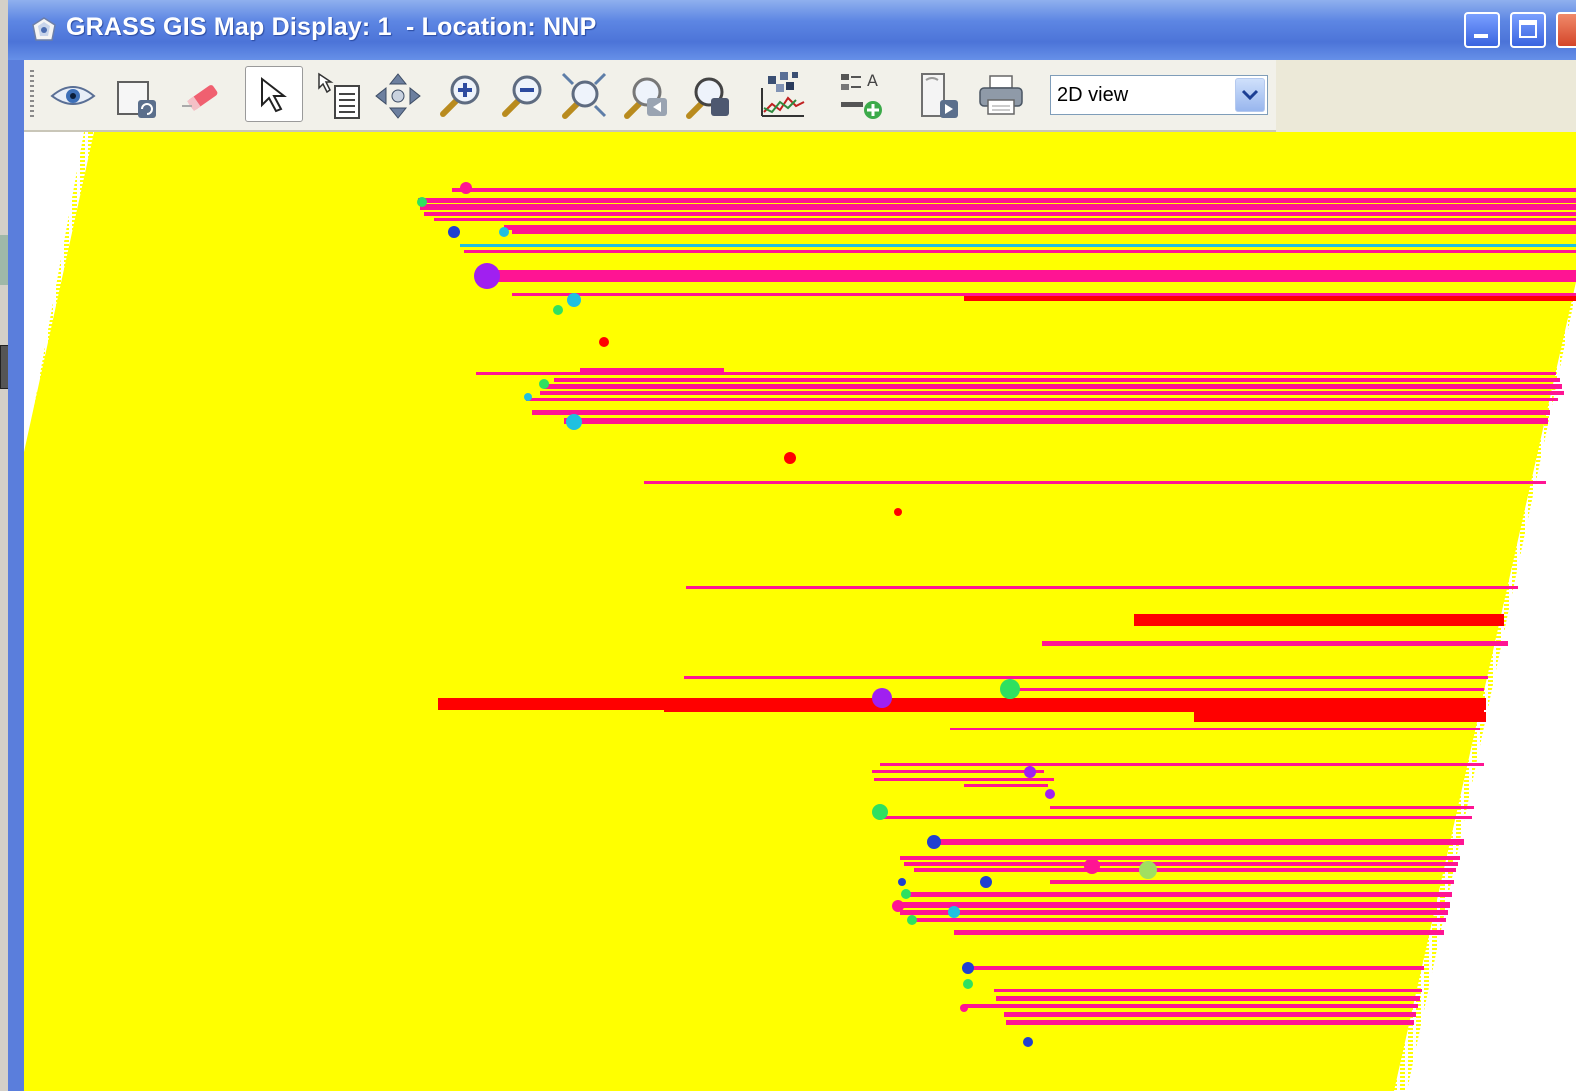 This screenshot has width=1576, height=1091. I want to click on svg-text: A, so click(872, 80).